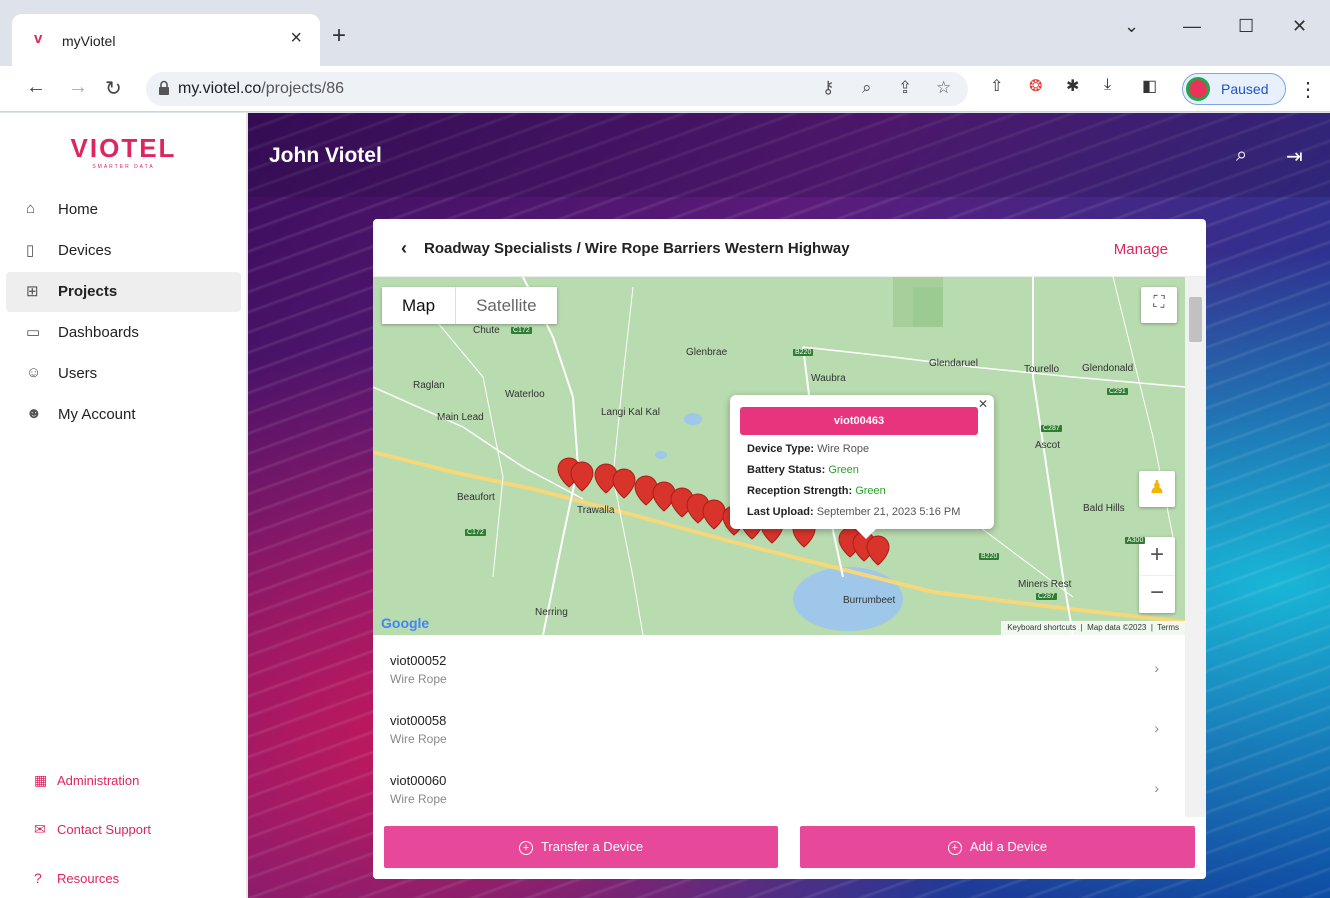 Image resolution: width=1330 pixels, height=898 pixels. What do you see at coordinates (418, 739) in the screenshot?
I see `device-type: Wire Rope` at bounding box center [418, 739].